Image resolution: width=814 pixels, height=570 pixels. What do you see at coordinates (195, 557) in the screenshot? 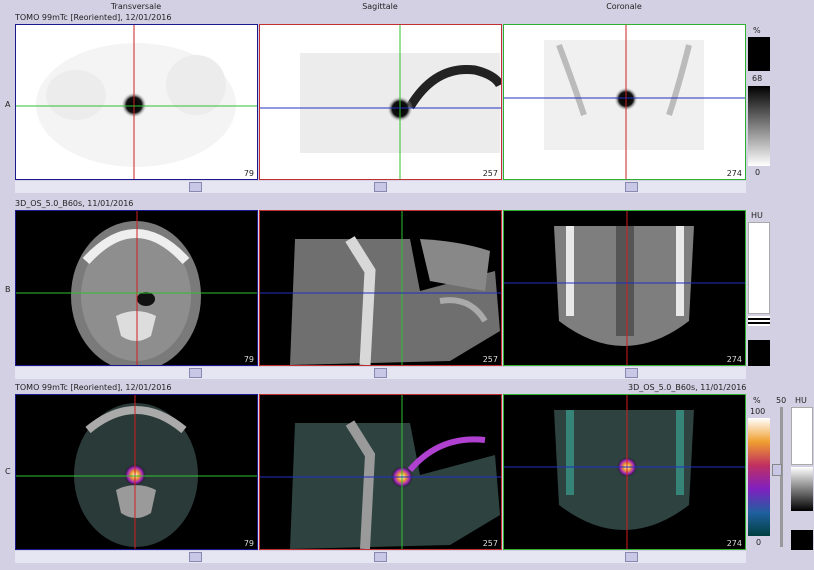
I see `row-c-transversal-slider` at bounding box center [195, 557].